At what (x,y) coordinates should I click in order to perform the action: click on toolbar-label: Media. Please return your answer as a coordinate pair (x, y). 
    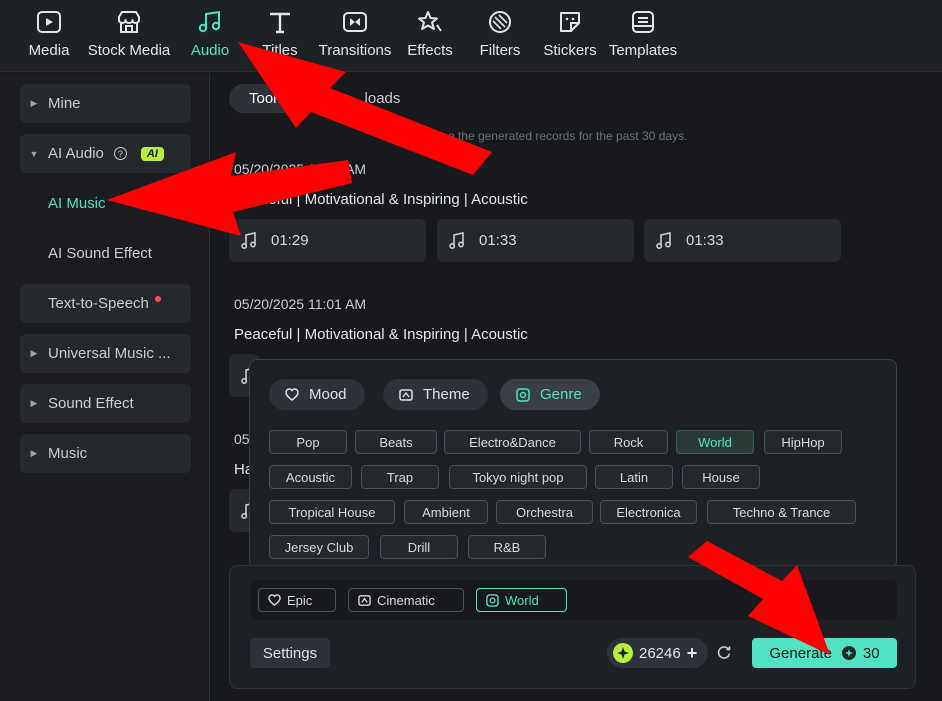
    Looking at the image, I should click on (49, 50).